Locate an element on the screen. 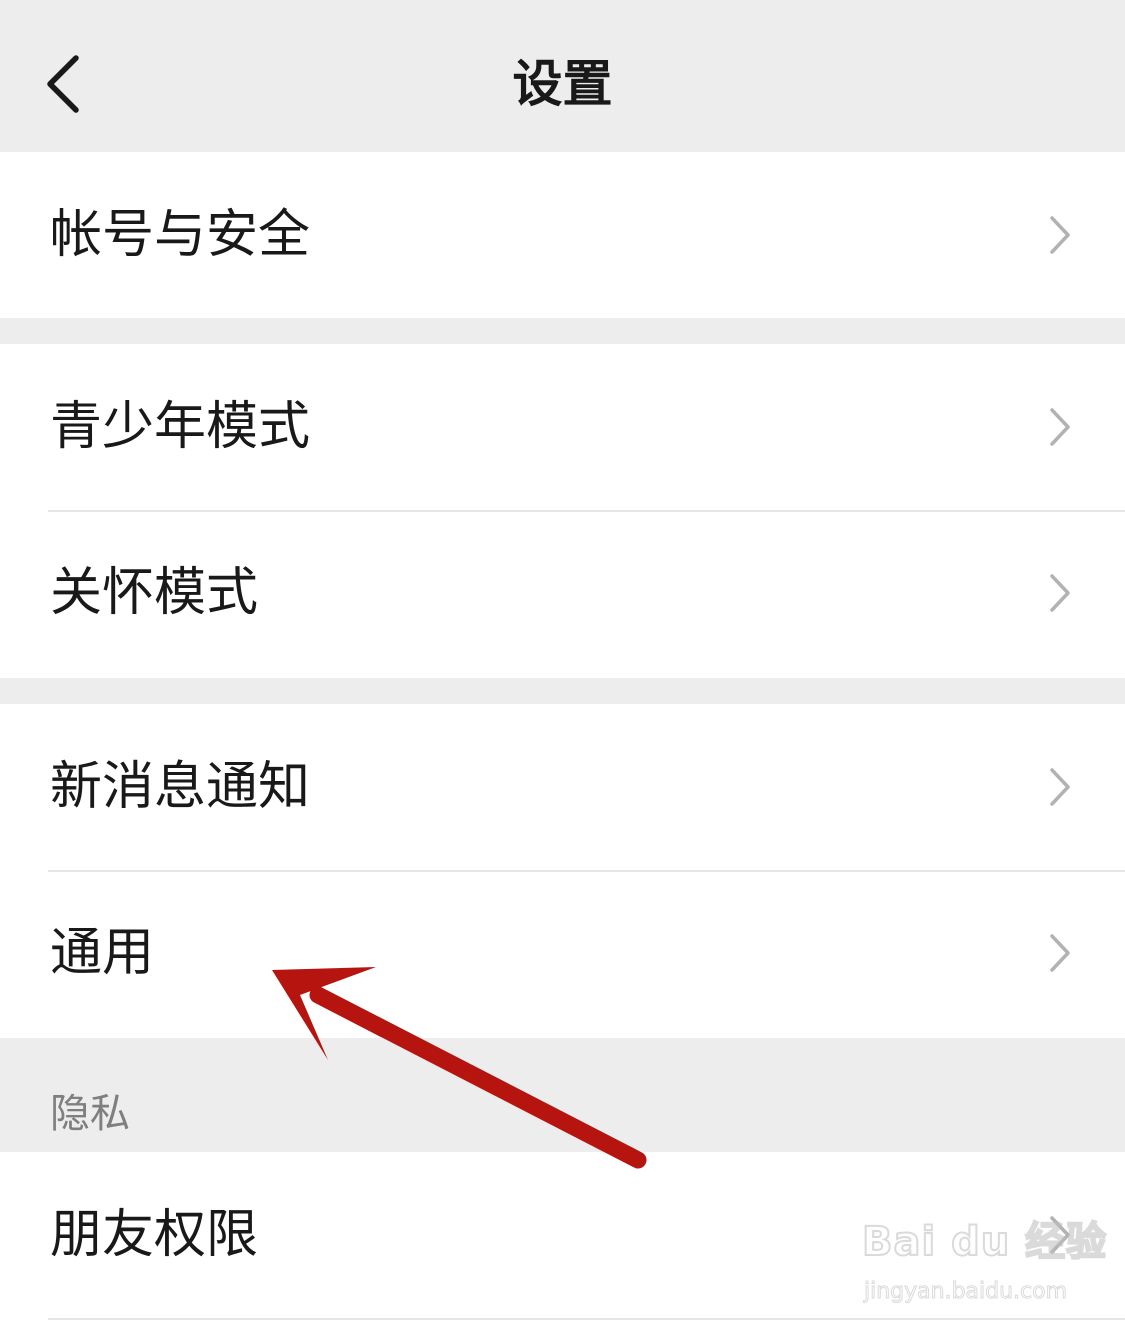 The height and width of the screenshot is (1335, 1125). settings-item-label: 帐号与安全 is located at coordinates (180, 235).